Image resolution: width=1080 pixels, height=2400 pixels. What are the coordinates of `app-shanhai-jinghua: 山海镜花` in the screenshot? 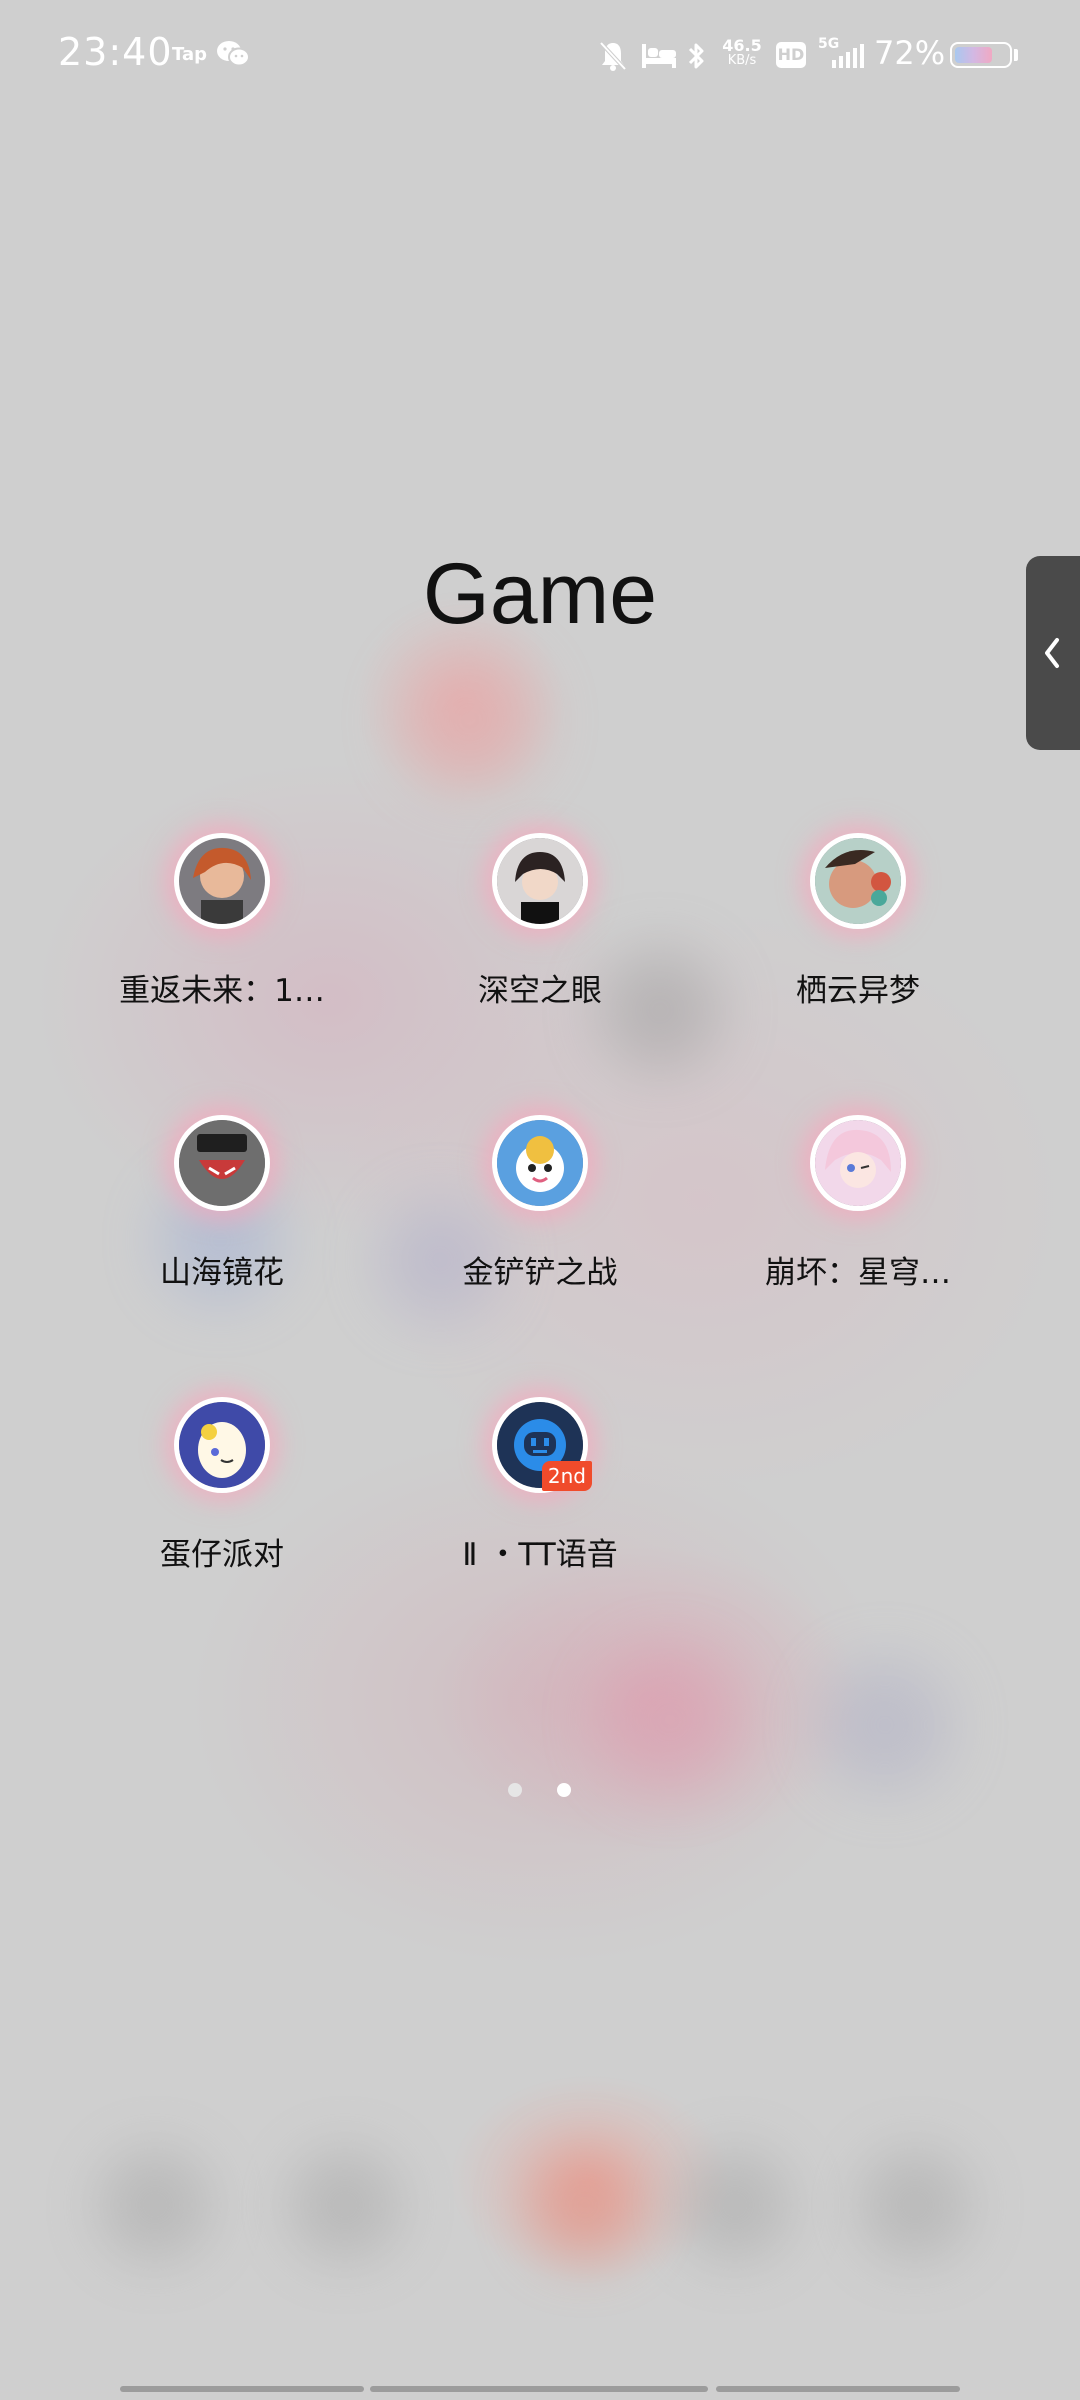 It's located at (222, 1203).